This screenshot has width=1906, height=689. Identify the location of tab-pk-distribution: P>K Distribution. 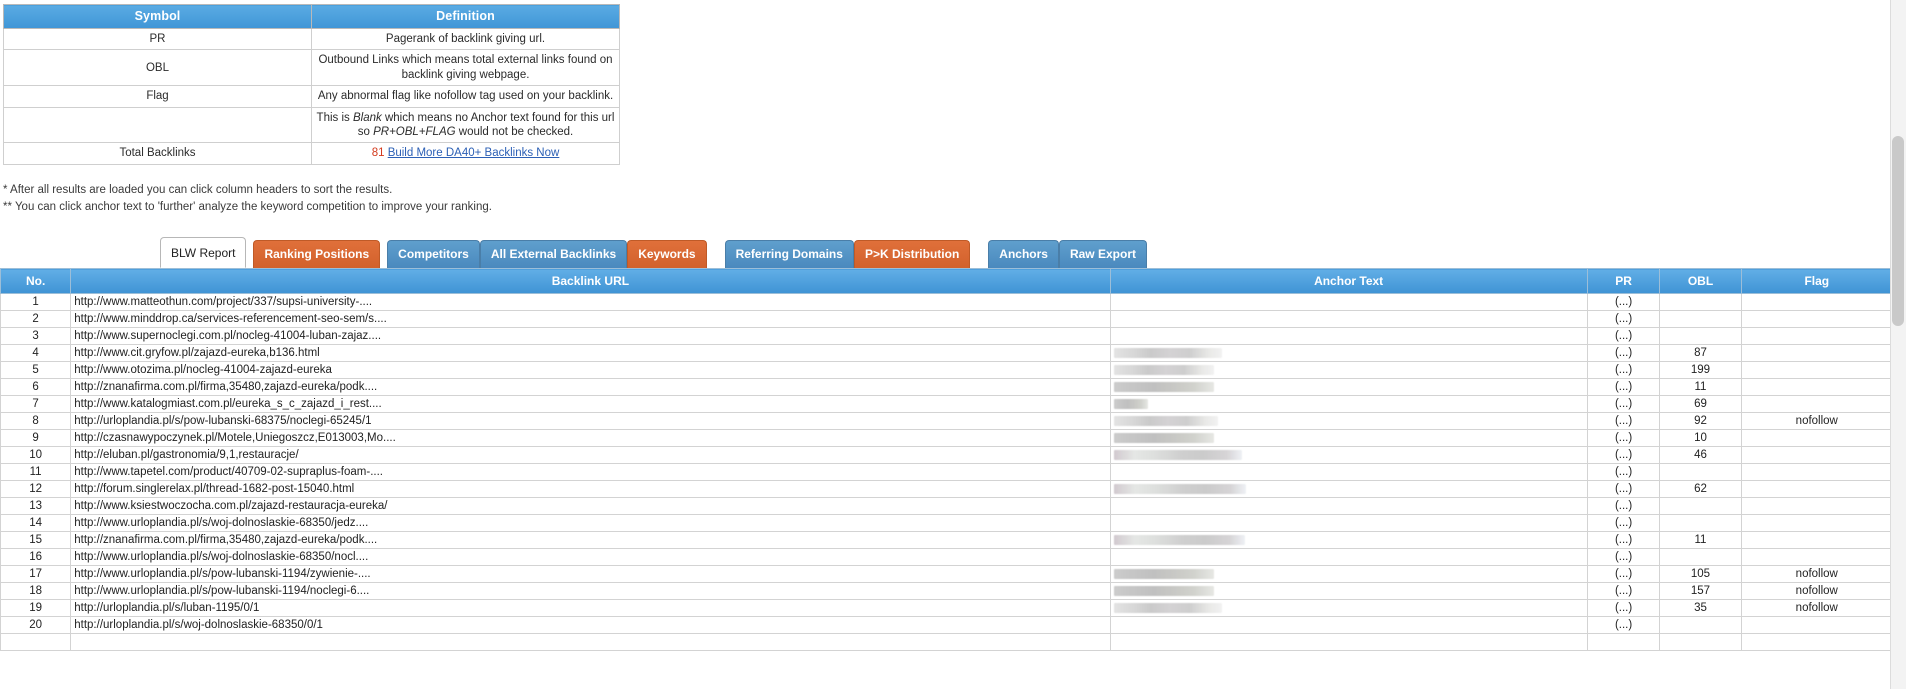
(912, 254).